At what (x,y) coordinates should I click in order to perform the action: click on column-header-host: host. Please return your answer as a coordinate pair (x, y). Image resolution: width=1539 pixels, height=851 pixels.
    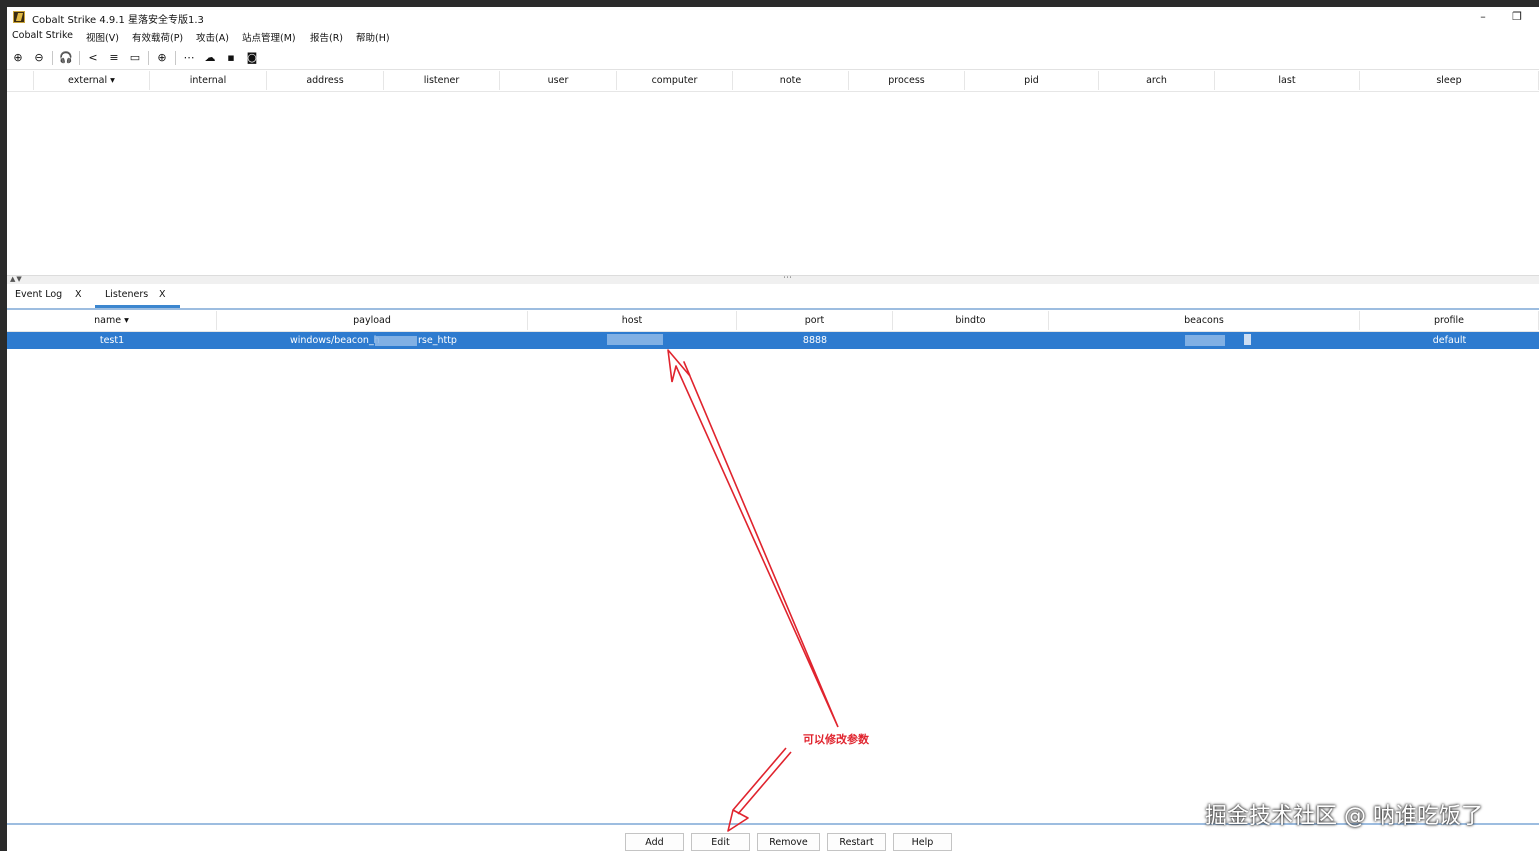
    Looking at the image, I should click on (632, 320).